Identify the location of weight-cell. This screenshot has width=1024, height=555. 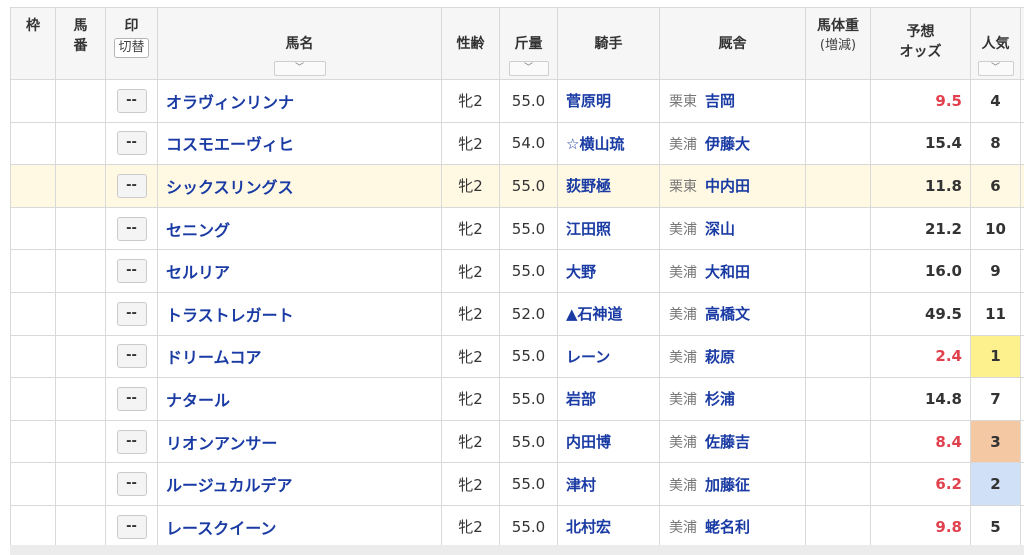
(838, 186).